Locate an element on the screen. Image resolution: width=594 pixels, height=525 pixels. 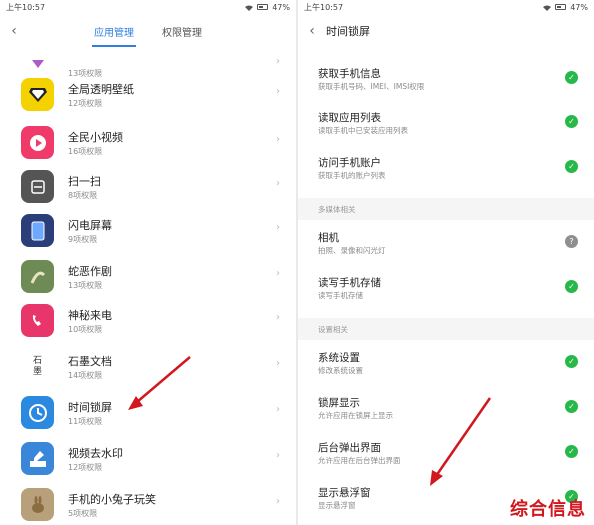
permission-name: 相机 is located at coordinates (328, 238).